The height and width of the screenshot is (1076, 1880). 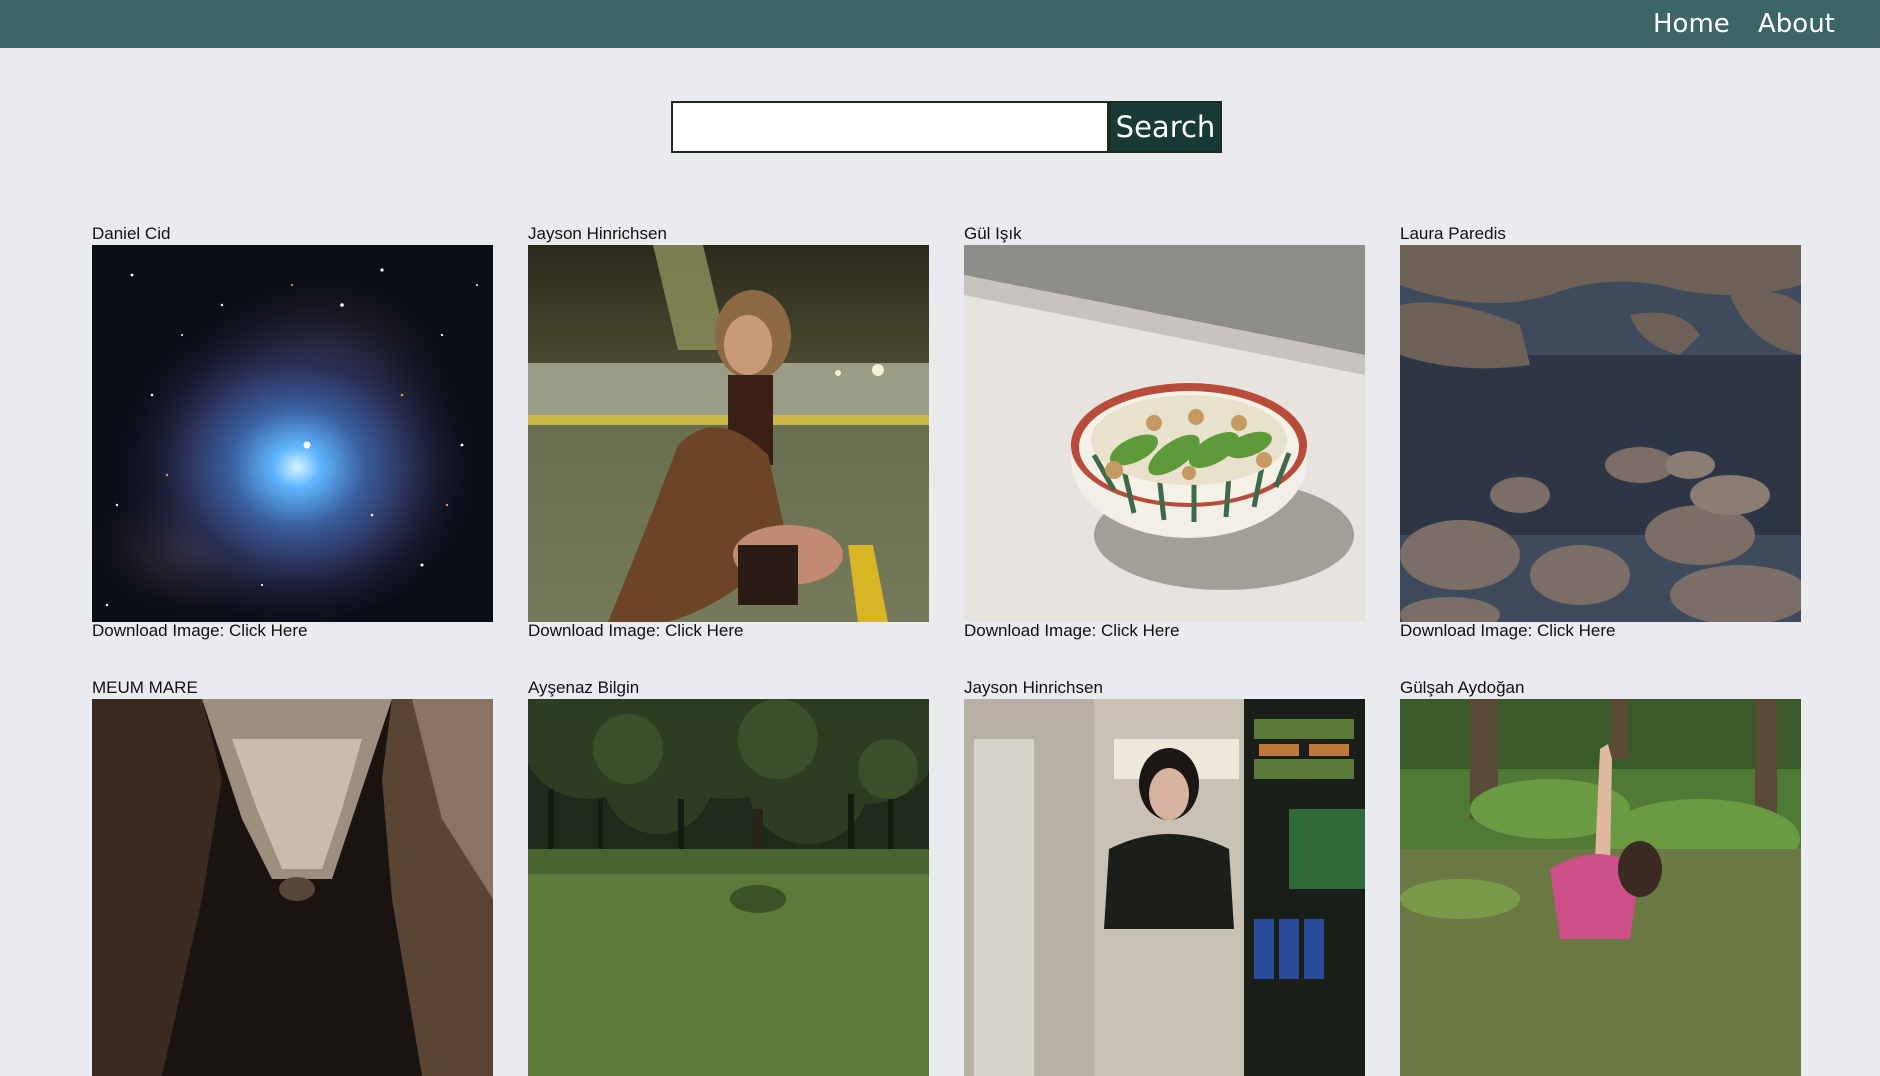 What do you see at coordinates (1600, 433) in the screenshot?
I see `rocky-shore-photo` at bounding box center [1600, 433].